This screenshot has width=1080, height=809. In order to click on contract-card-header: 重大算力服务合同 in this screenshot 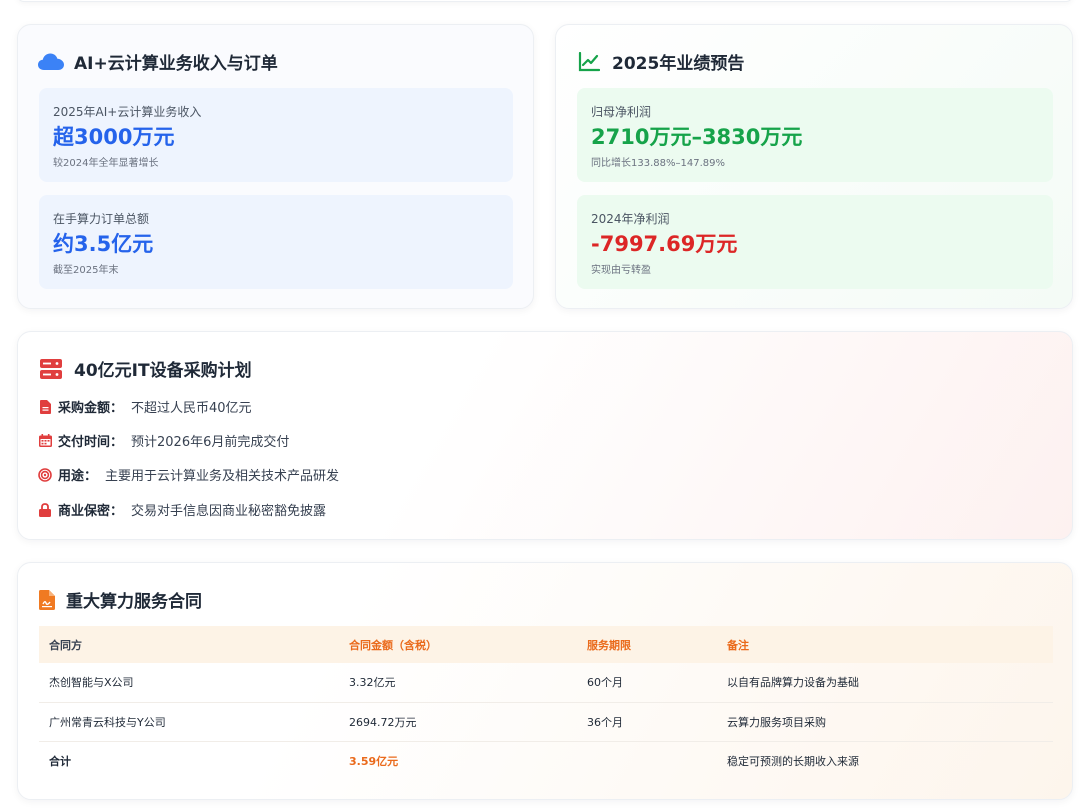, I will do `click(120, 599)`.